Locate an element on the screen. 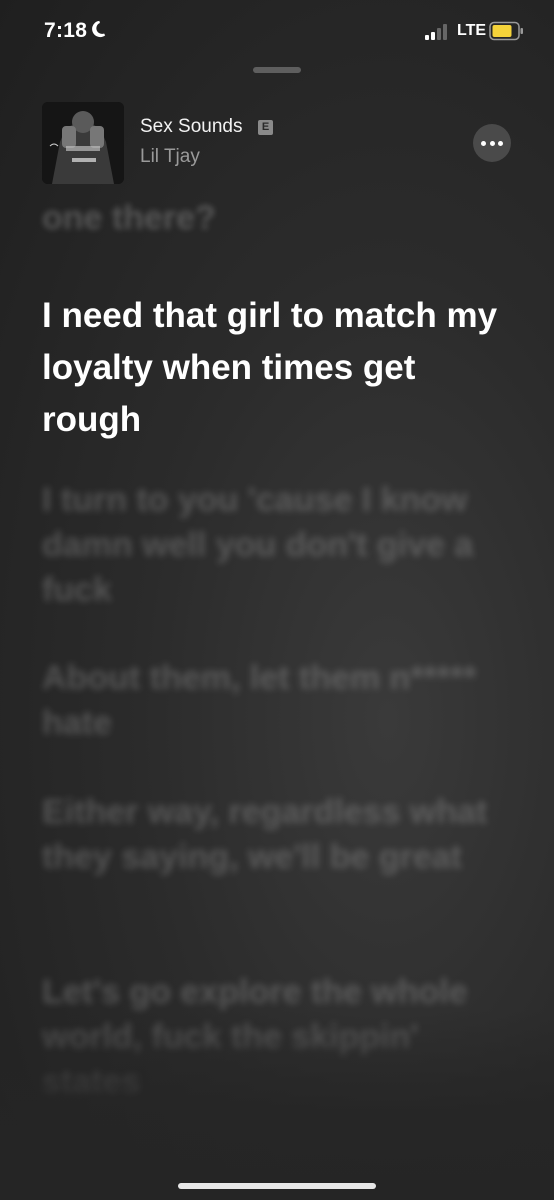  artist-name: Lil Tjay is located at coordinates (170, 157).